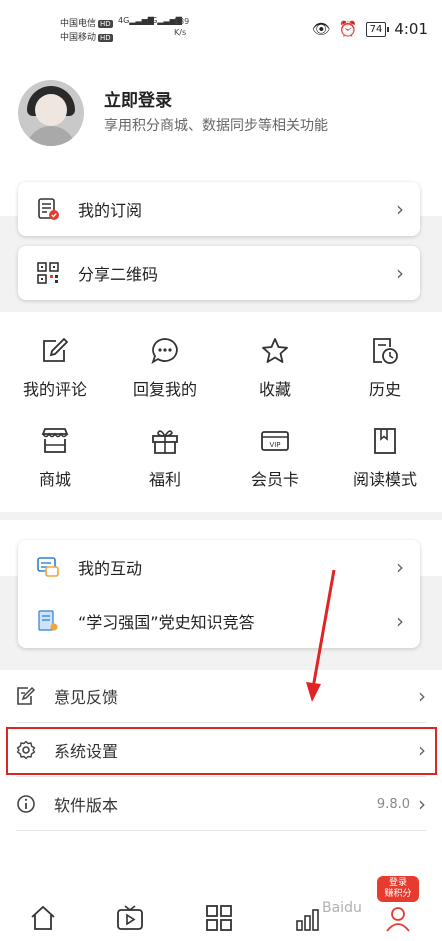 Image resolution: width=442 pixels, height=941 pixels. What do you see at coordinates (398, 889) in the screenshot?
I see `login-points-badge: 登录 赚积分` at bounding box center [398, 889].